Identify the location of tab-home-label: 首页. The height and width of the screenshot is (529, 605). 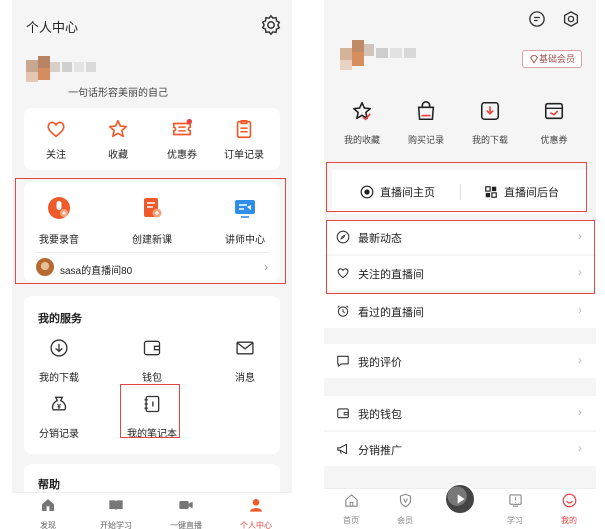
(351, 520).